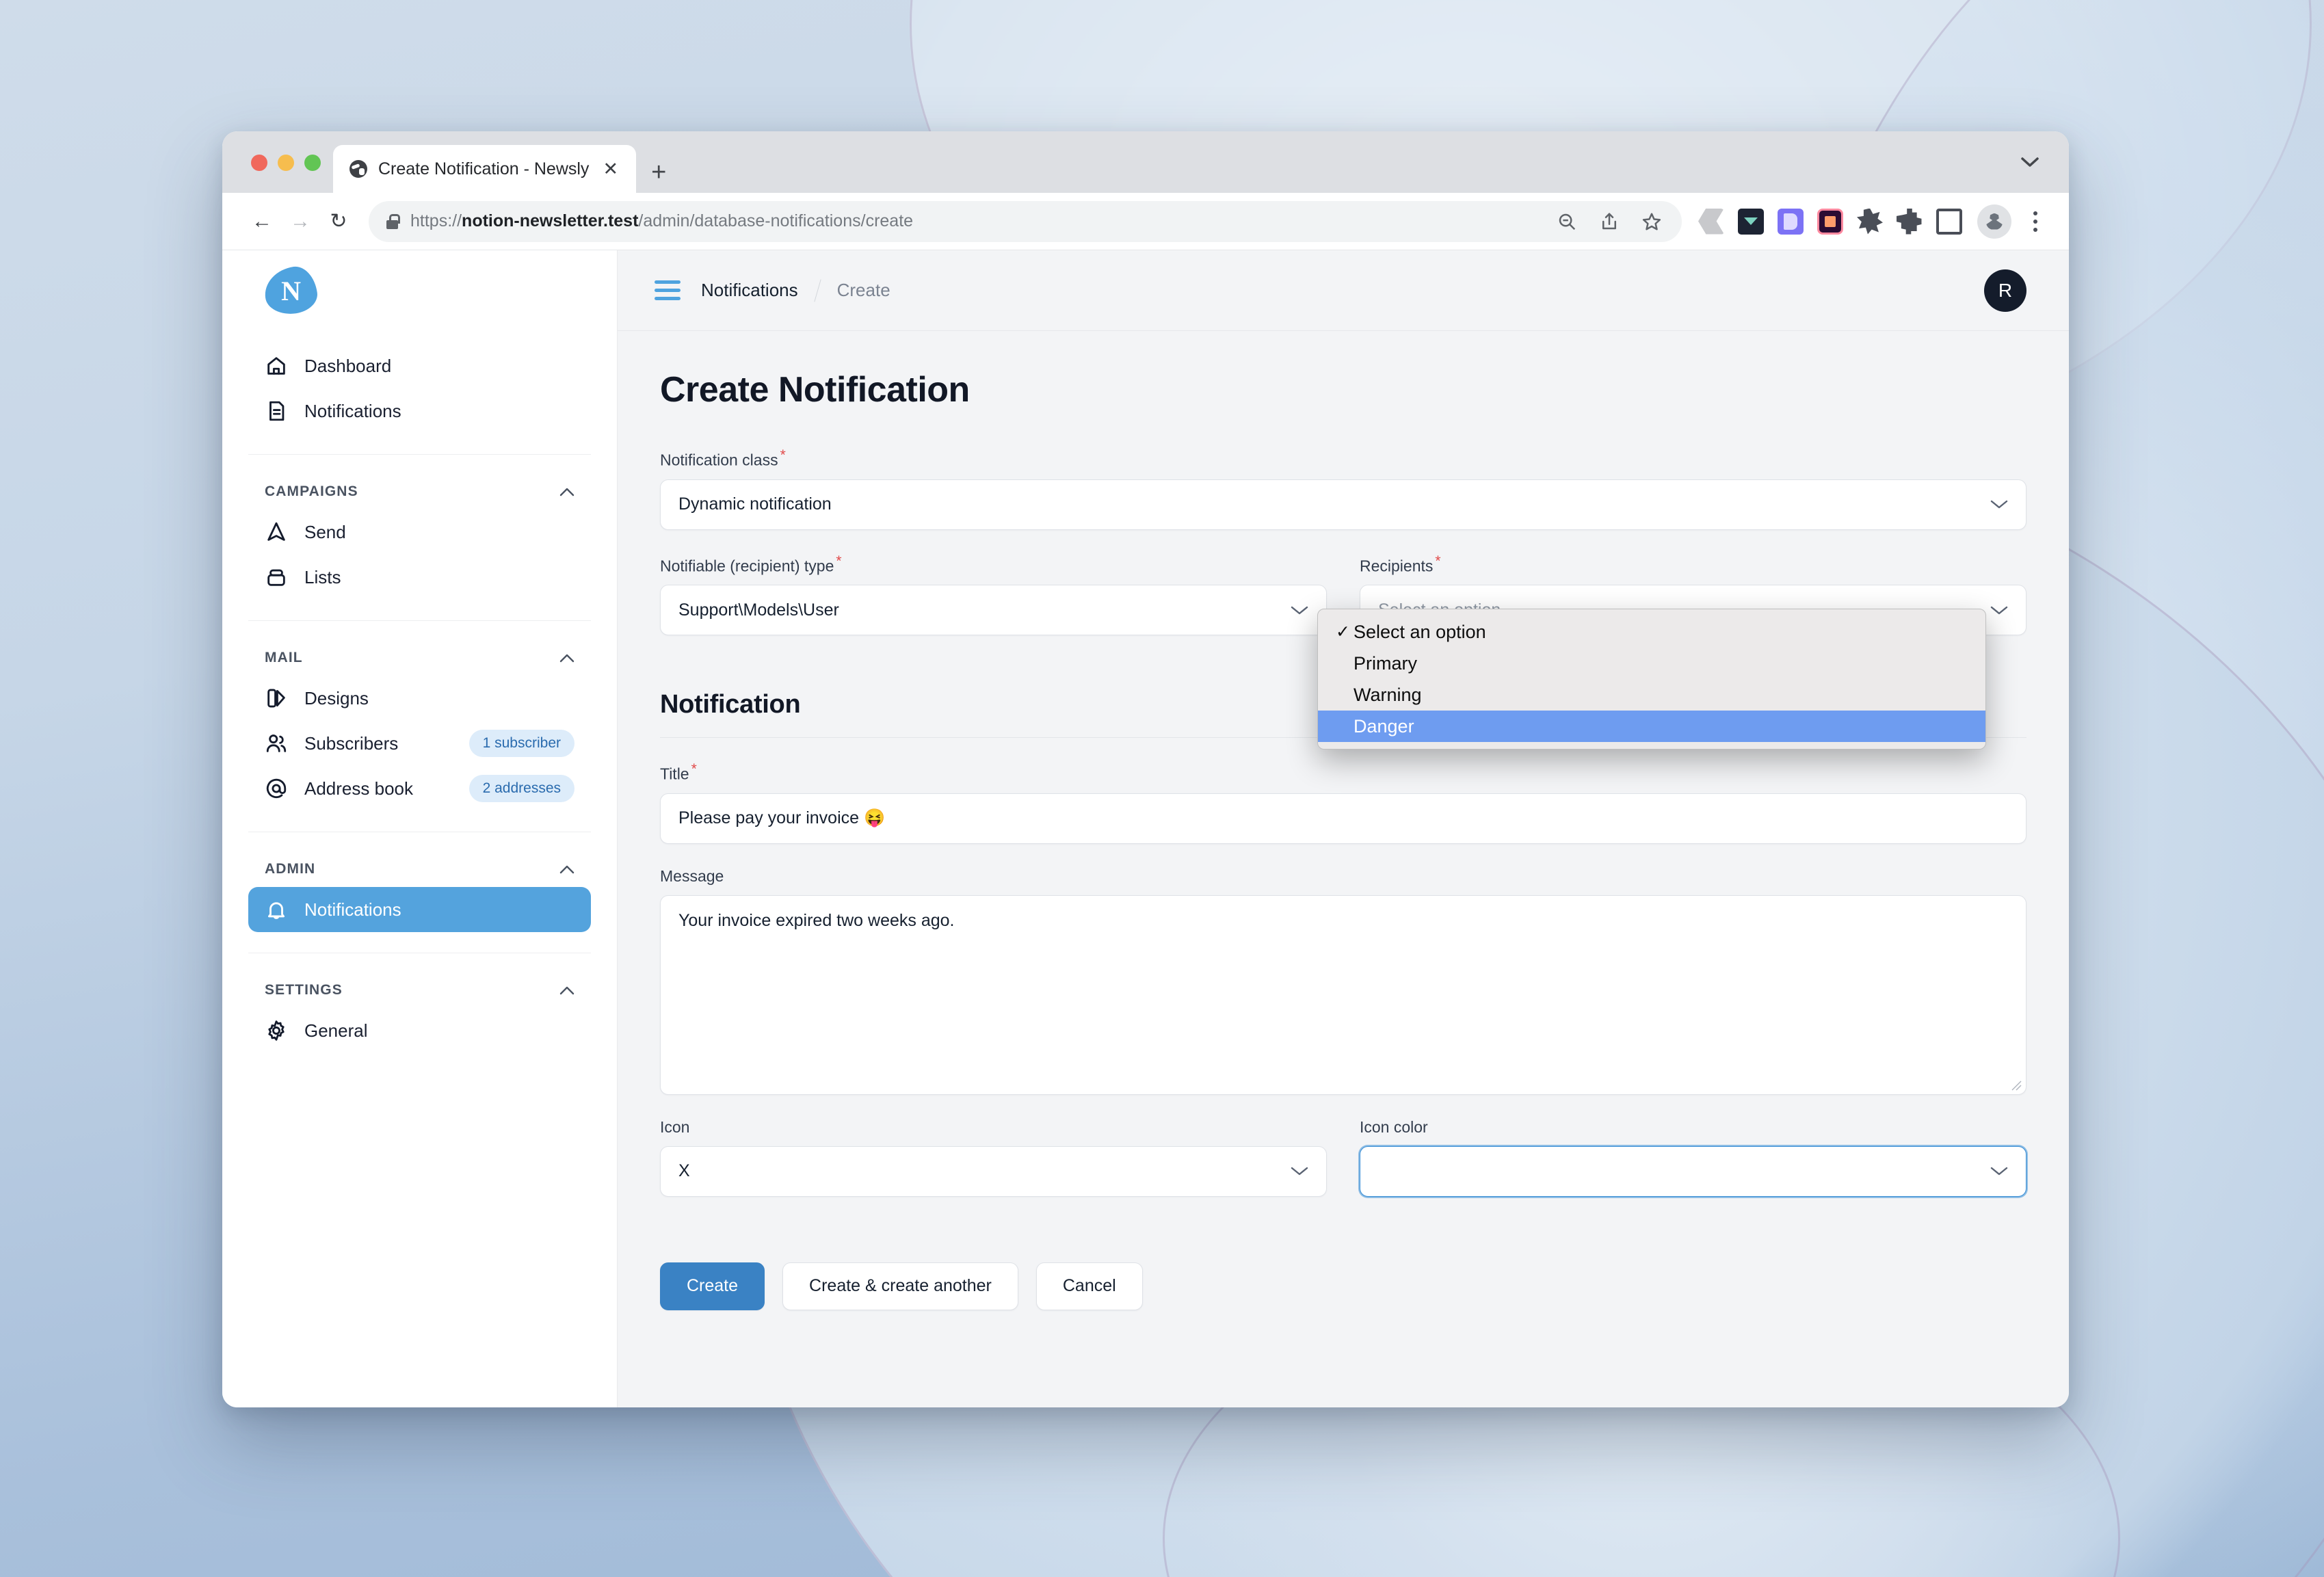 The width and height of the screenshot is (2324, 1577). I want to click on app-logo: N, so click(419, 290).